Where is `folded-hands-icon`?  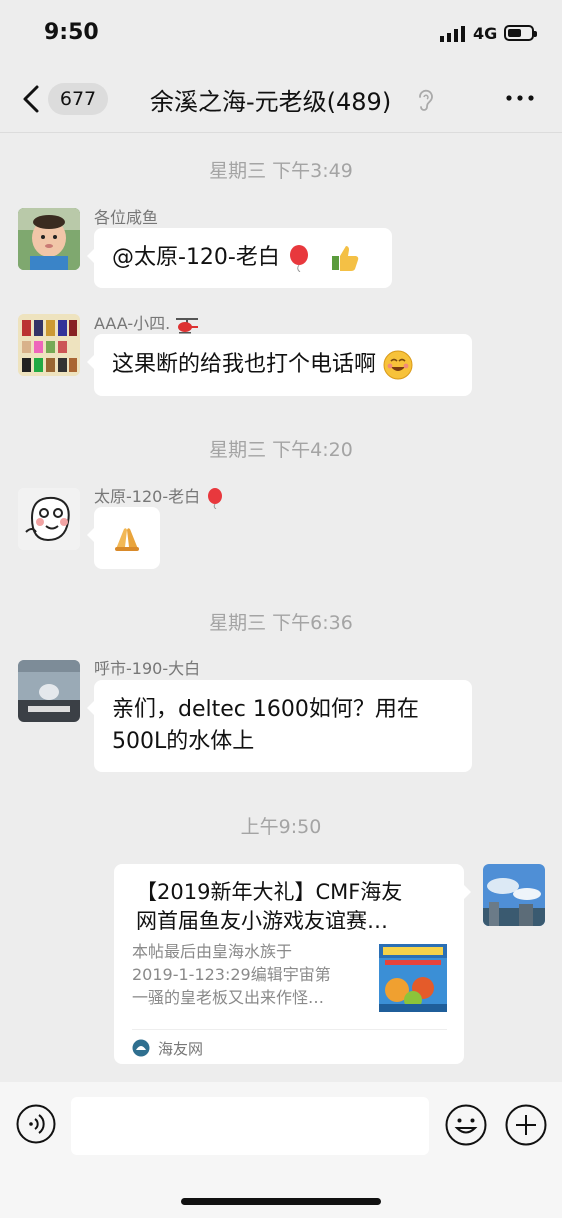
folded-hands-icon is located at coordinates (127, 539).